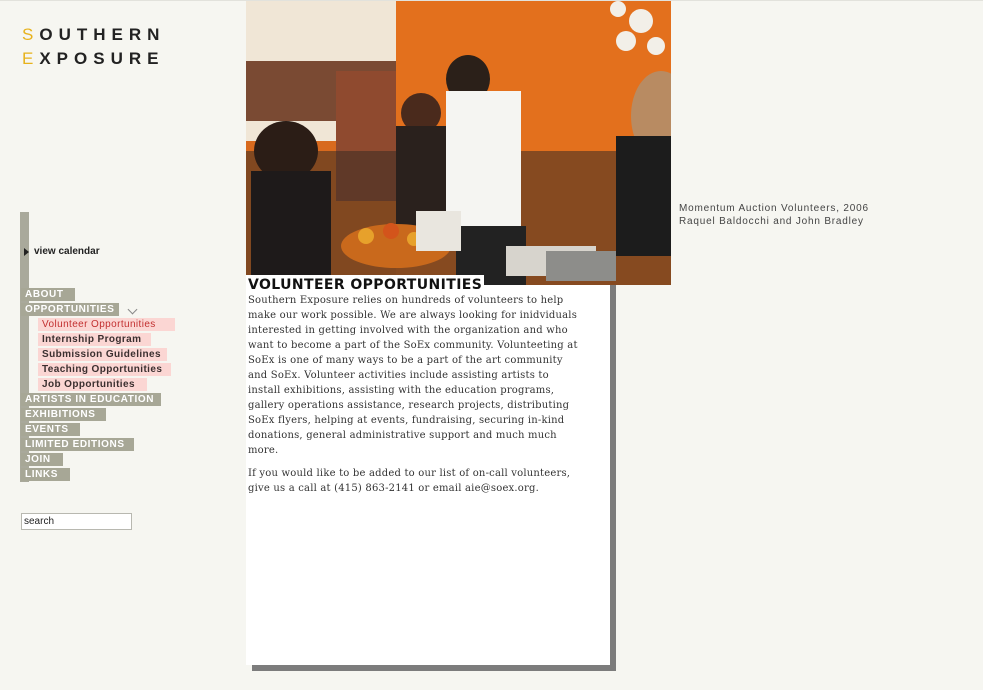 This screenshot has height=690, width=983. Describe the element at coordinates (102, 58) in the screenshot. I see `logo-text-xposure: XPOSURE` at that location.